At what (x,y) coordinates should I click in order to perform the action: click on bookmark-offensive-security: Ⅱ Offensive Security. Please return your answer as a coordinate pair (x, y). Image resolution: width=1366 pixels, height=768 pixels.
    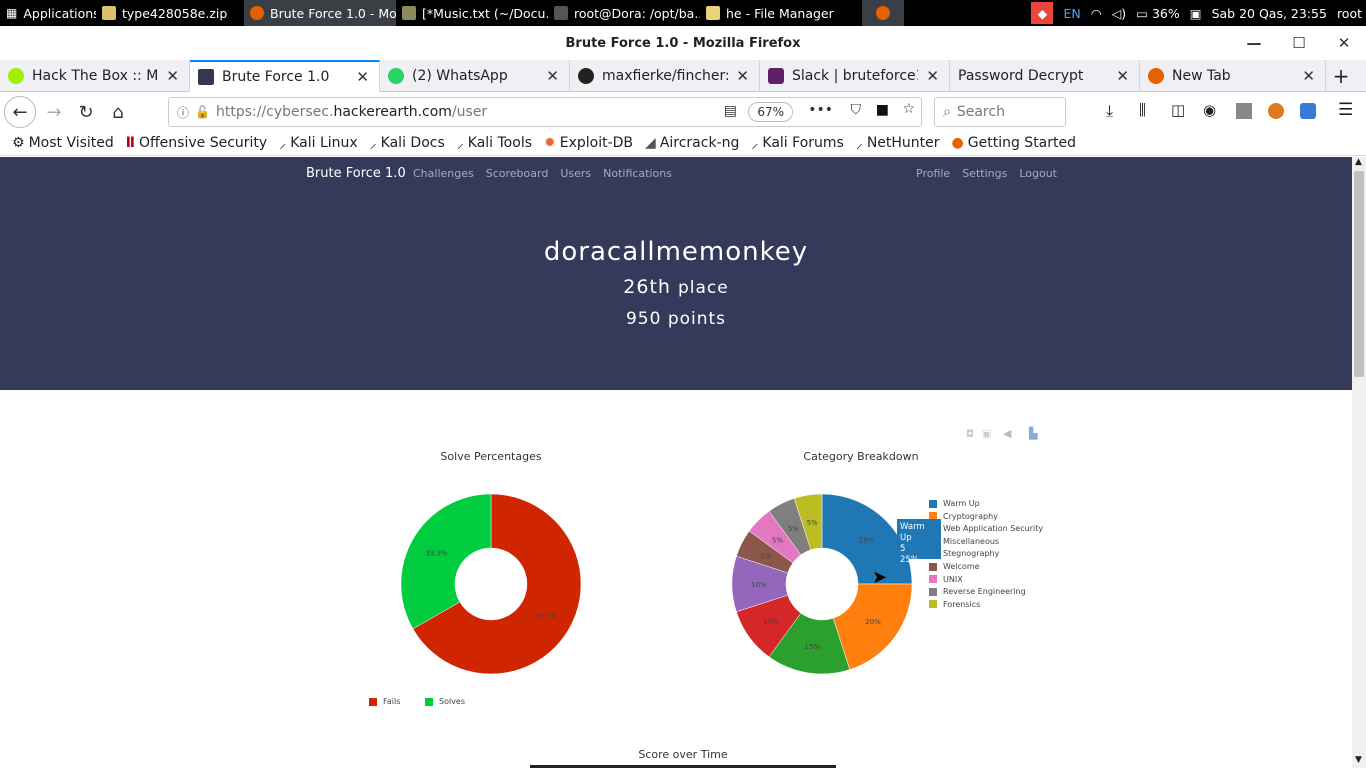
    Looking at the image, I should click on (196, 143).